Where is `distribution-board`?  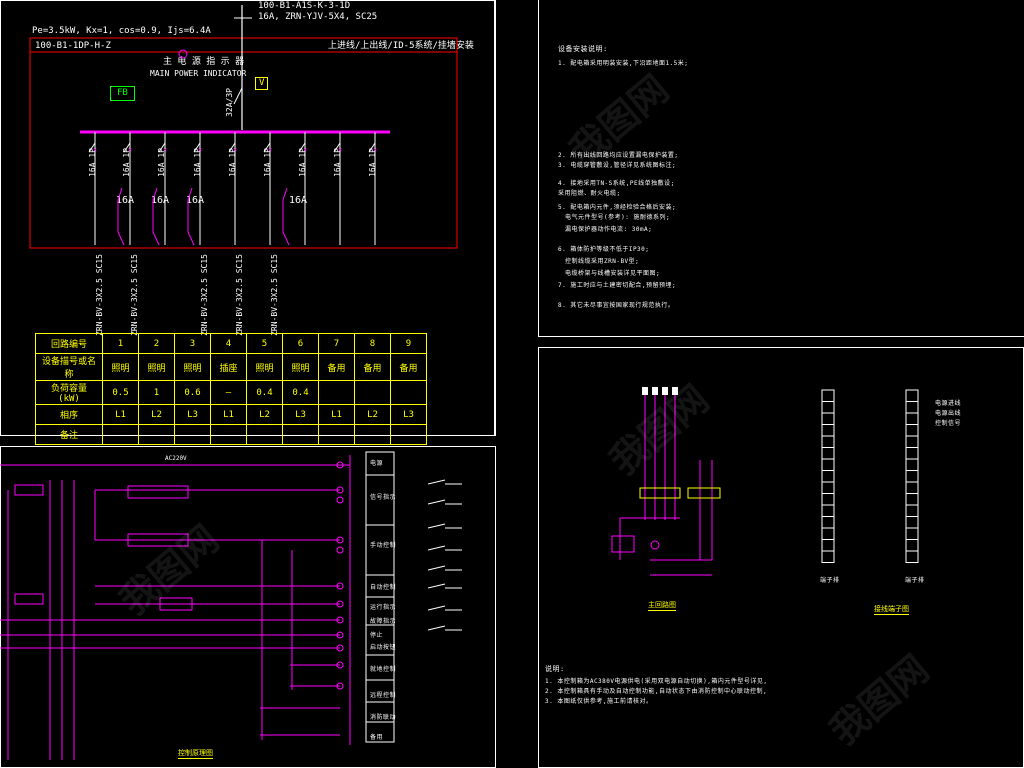
distribution-board is located at coordinates (243, 143).